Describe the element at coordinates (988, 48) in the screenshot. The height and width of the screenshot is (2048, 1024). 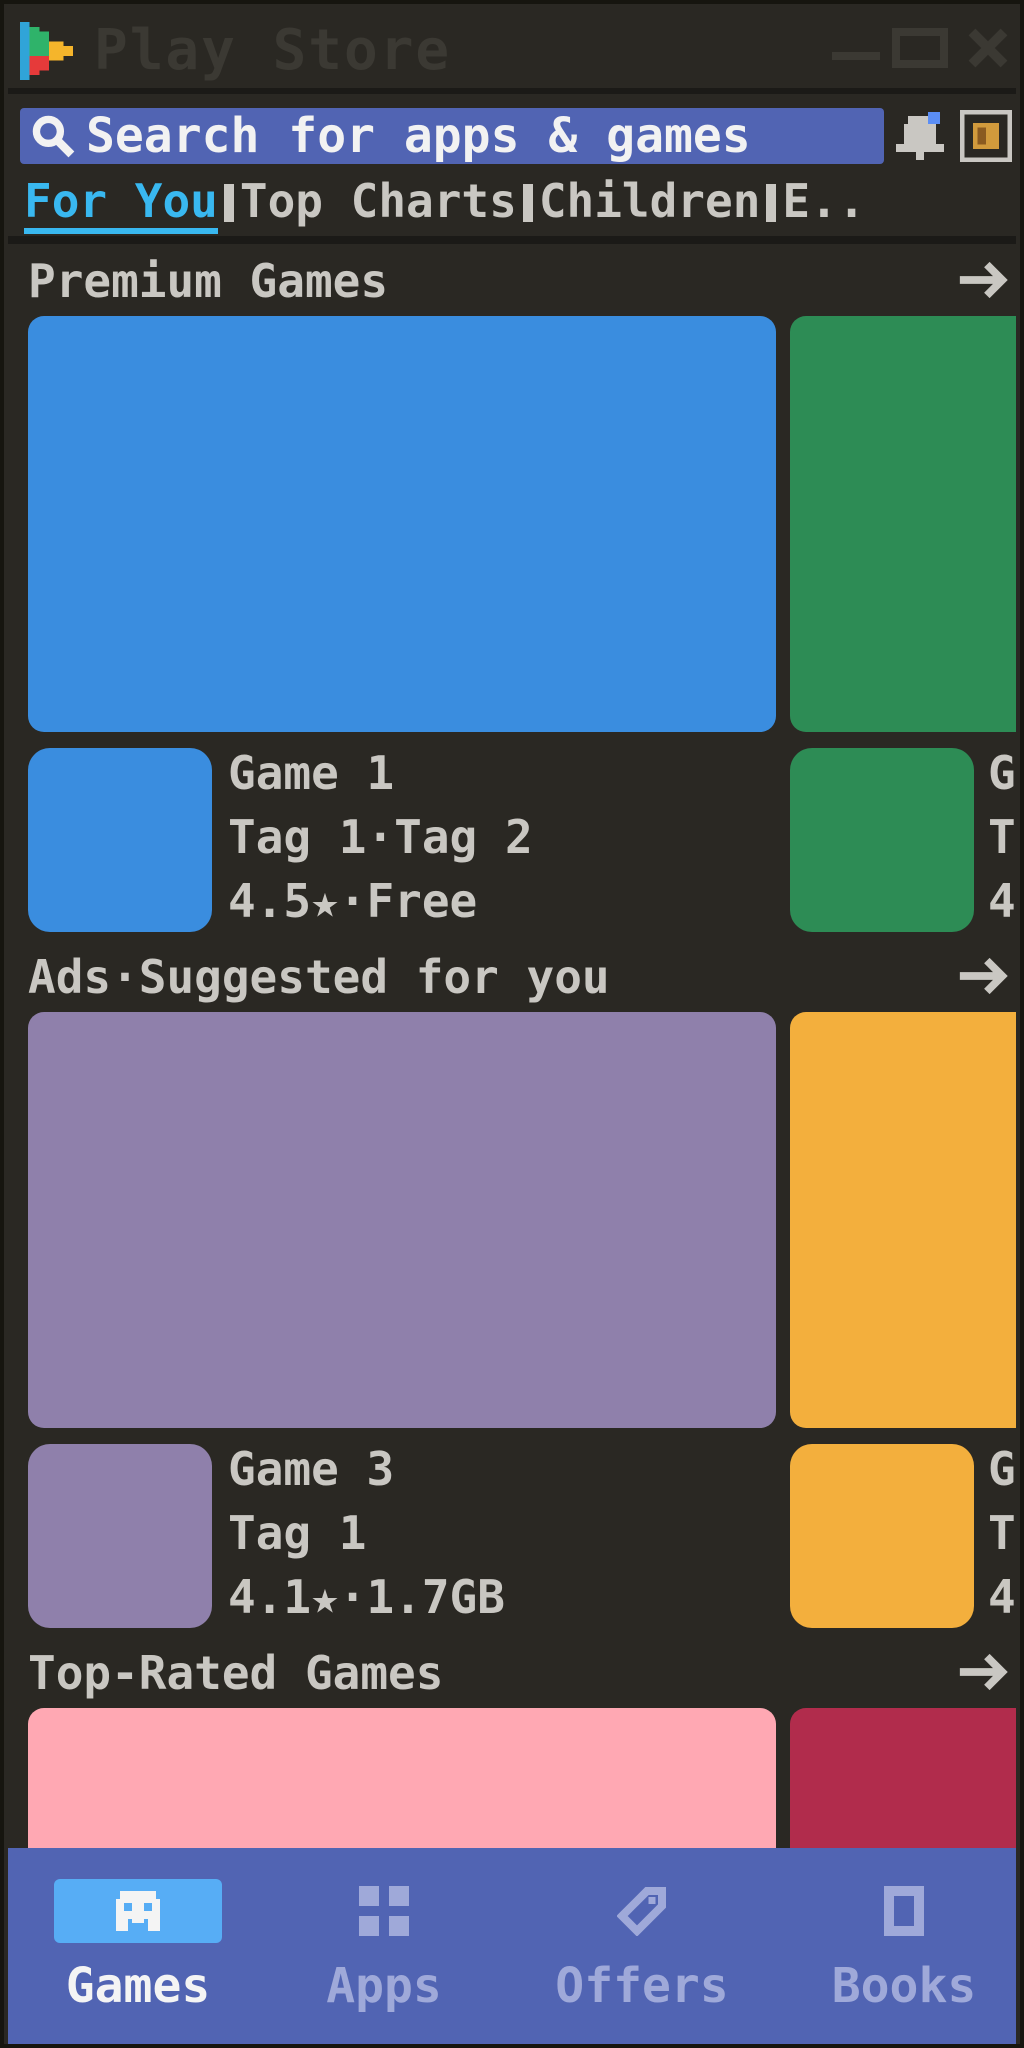
I see `close-icon` at that location.